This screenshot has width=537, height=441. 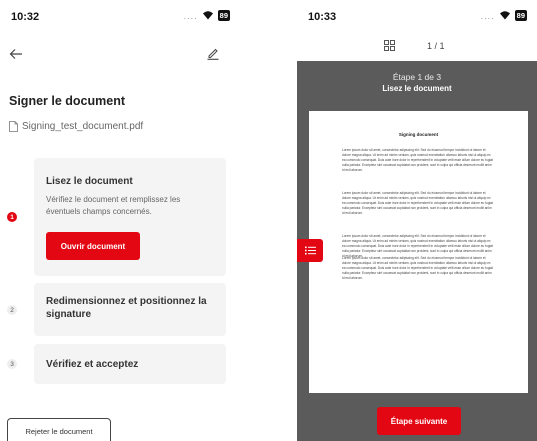 What do you see at coordinates (436, 46) in the screenshot?
I see `page-indicator: 1 / 1` at bounding box center [436, 46].